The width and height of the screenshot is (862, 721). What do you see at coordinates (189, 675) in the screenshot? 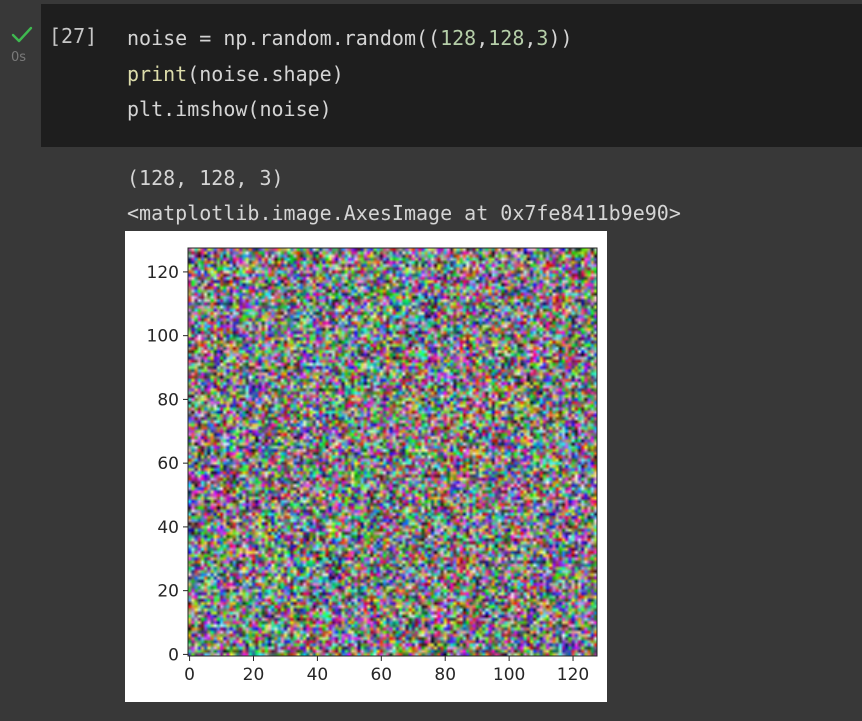
I see `x-tick-label: 0` at bounding box center [189, 675].